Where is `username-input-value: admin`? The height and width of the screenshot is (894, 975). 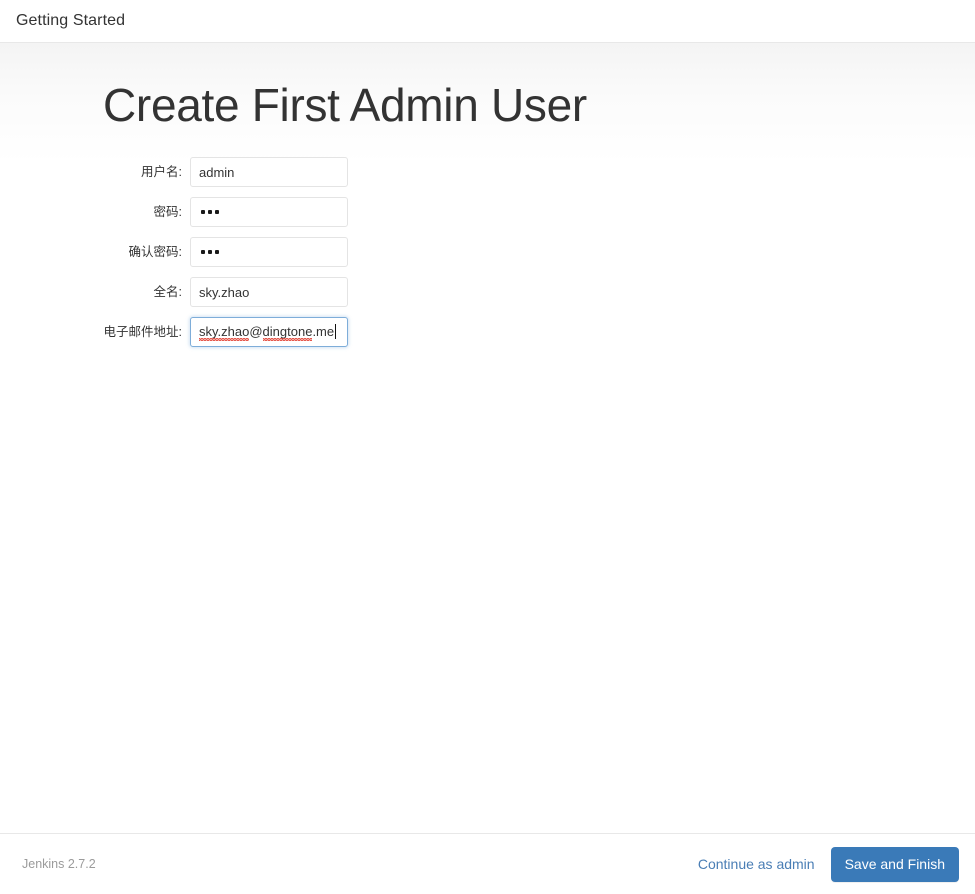 username-input-value: admin is located at coordinates (217, 172).